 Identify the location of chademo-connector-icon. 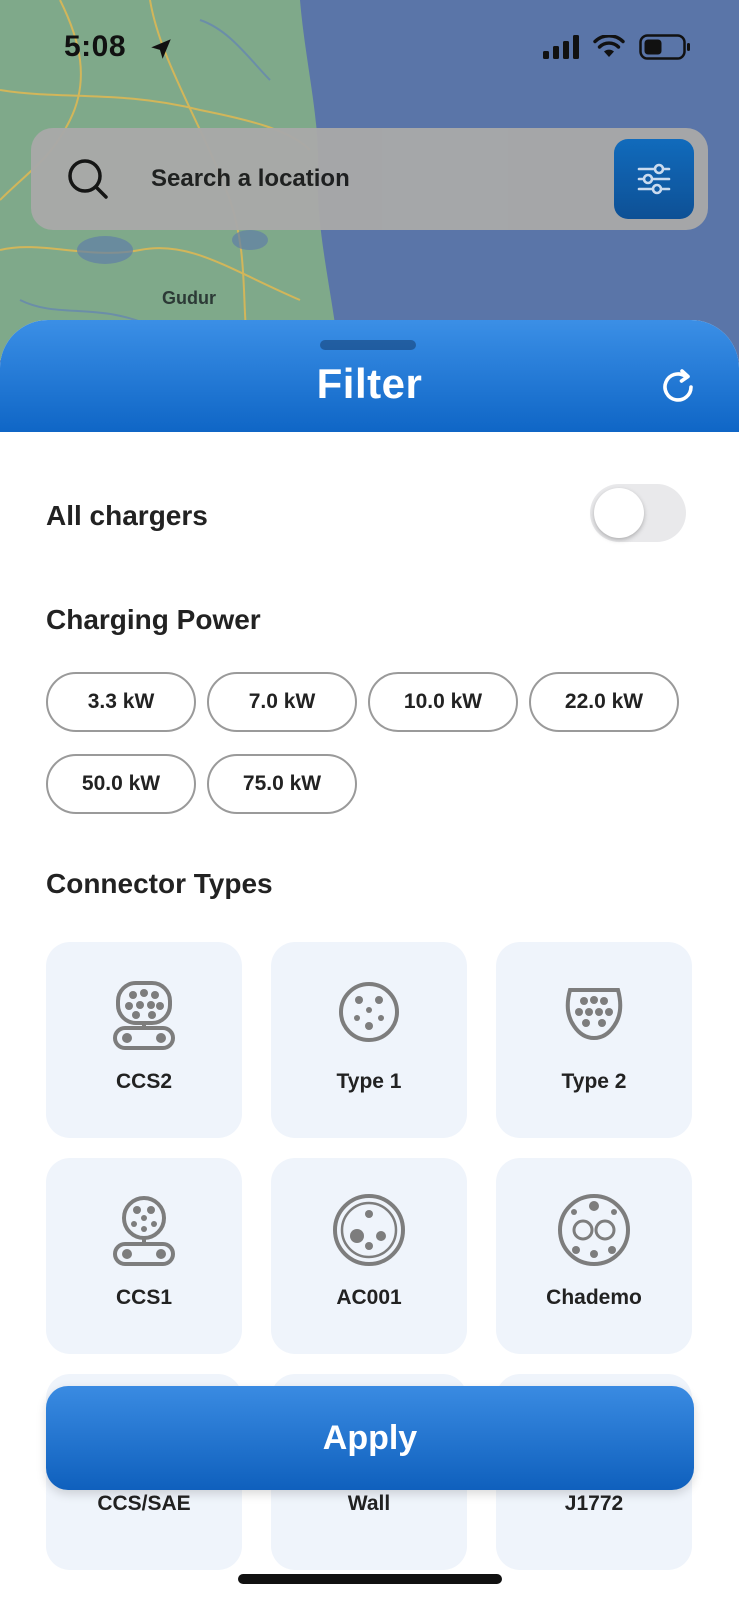
(594, 1230).